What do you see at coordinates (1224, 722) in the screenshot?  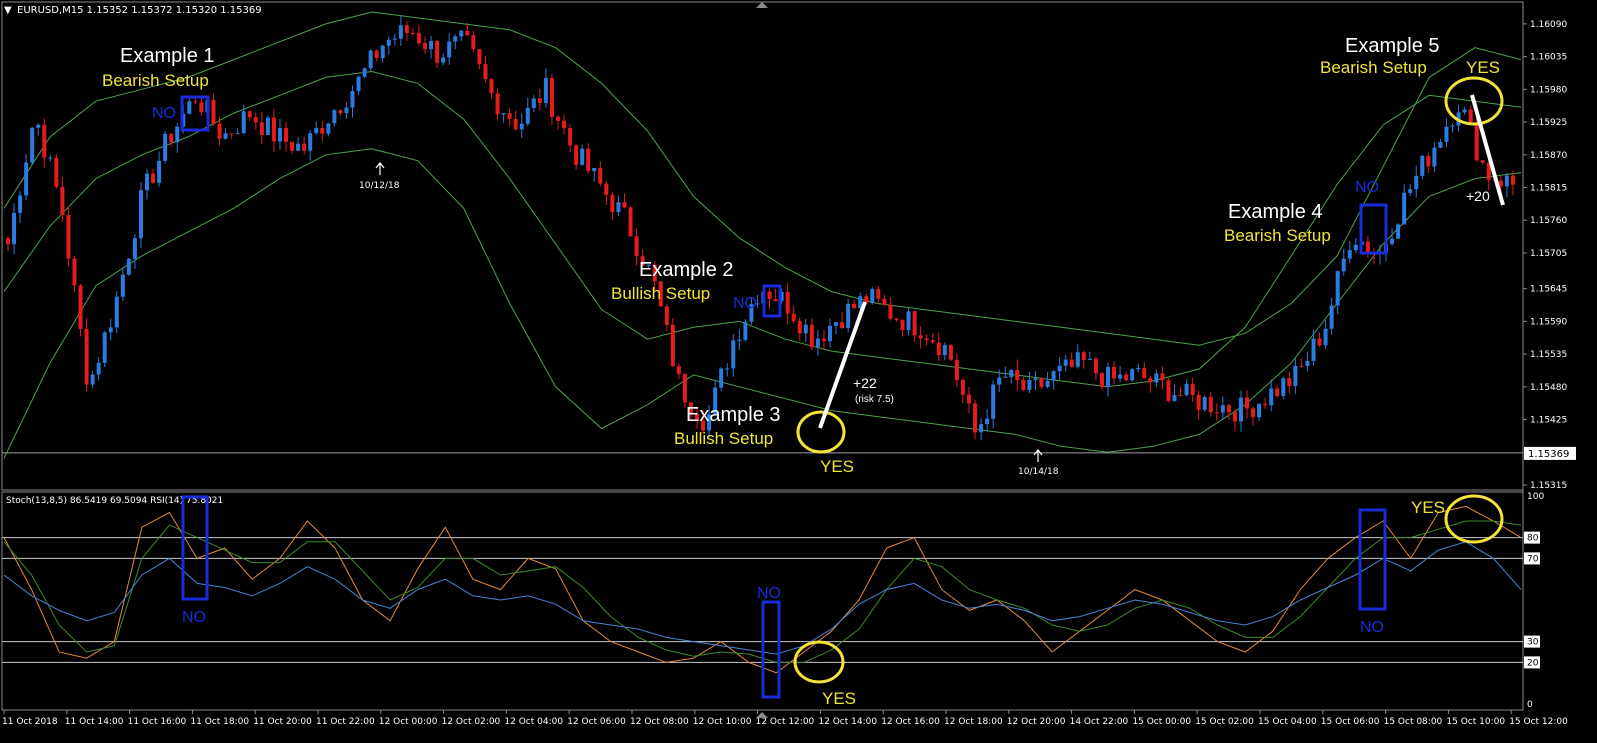 I see `time-tick-label: 15 Oct 02:00` at bounding box center [1224, 722].